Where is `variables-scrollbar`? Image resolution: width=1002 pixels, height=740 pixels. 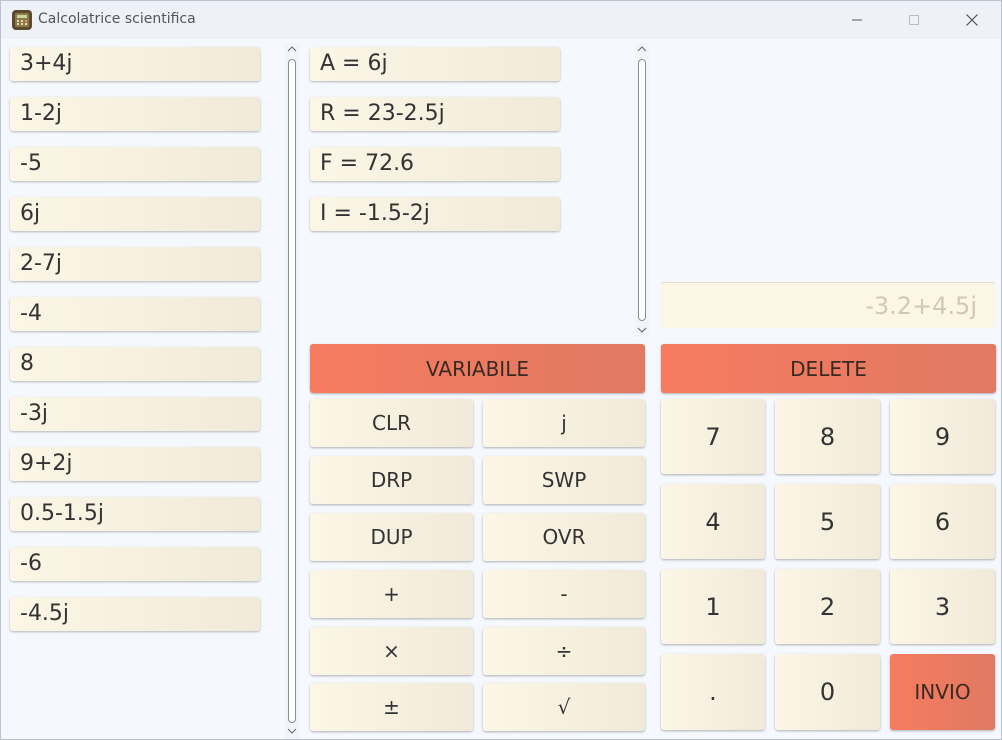 variables-scrollbar is located at coordinates (642, 190).